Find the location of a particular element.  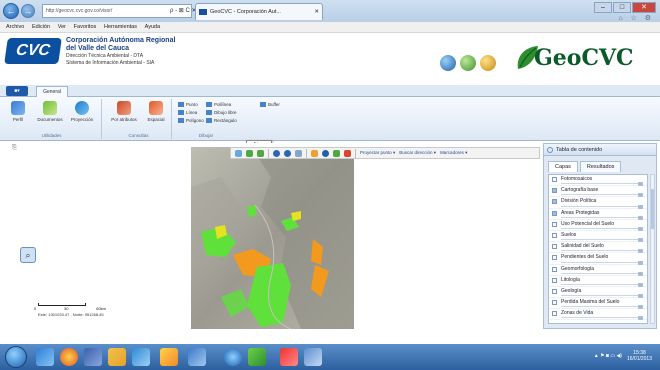

espacial-button: Espacial is located at coordinates (156, 111).